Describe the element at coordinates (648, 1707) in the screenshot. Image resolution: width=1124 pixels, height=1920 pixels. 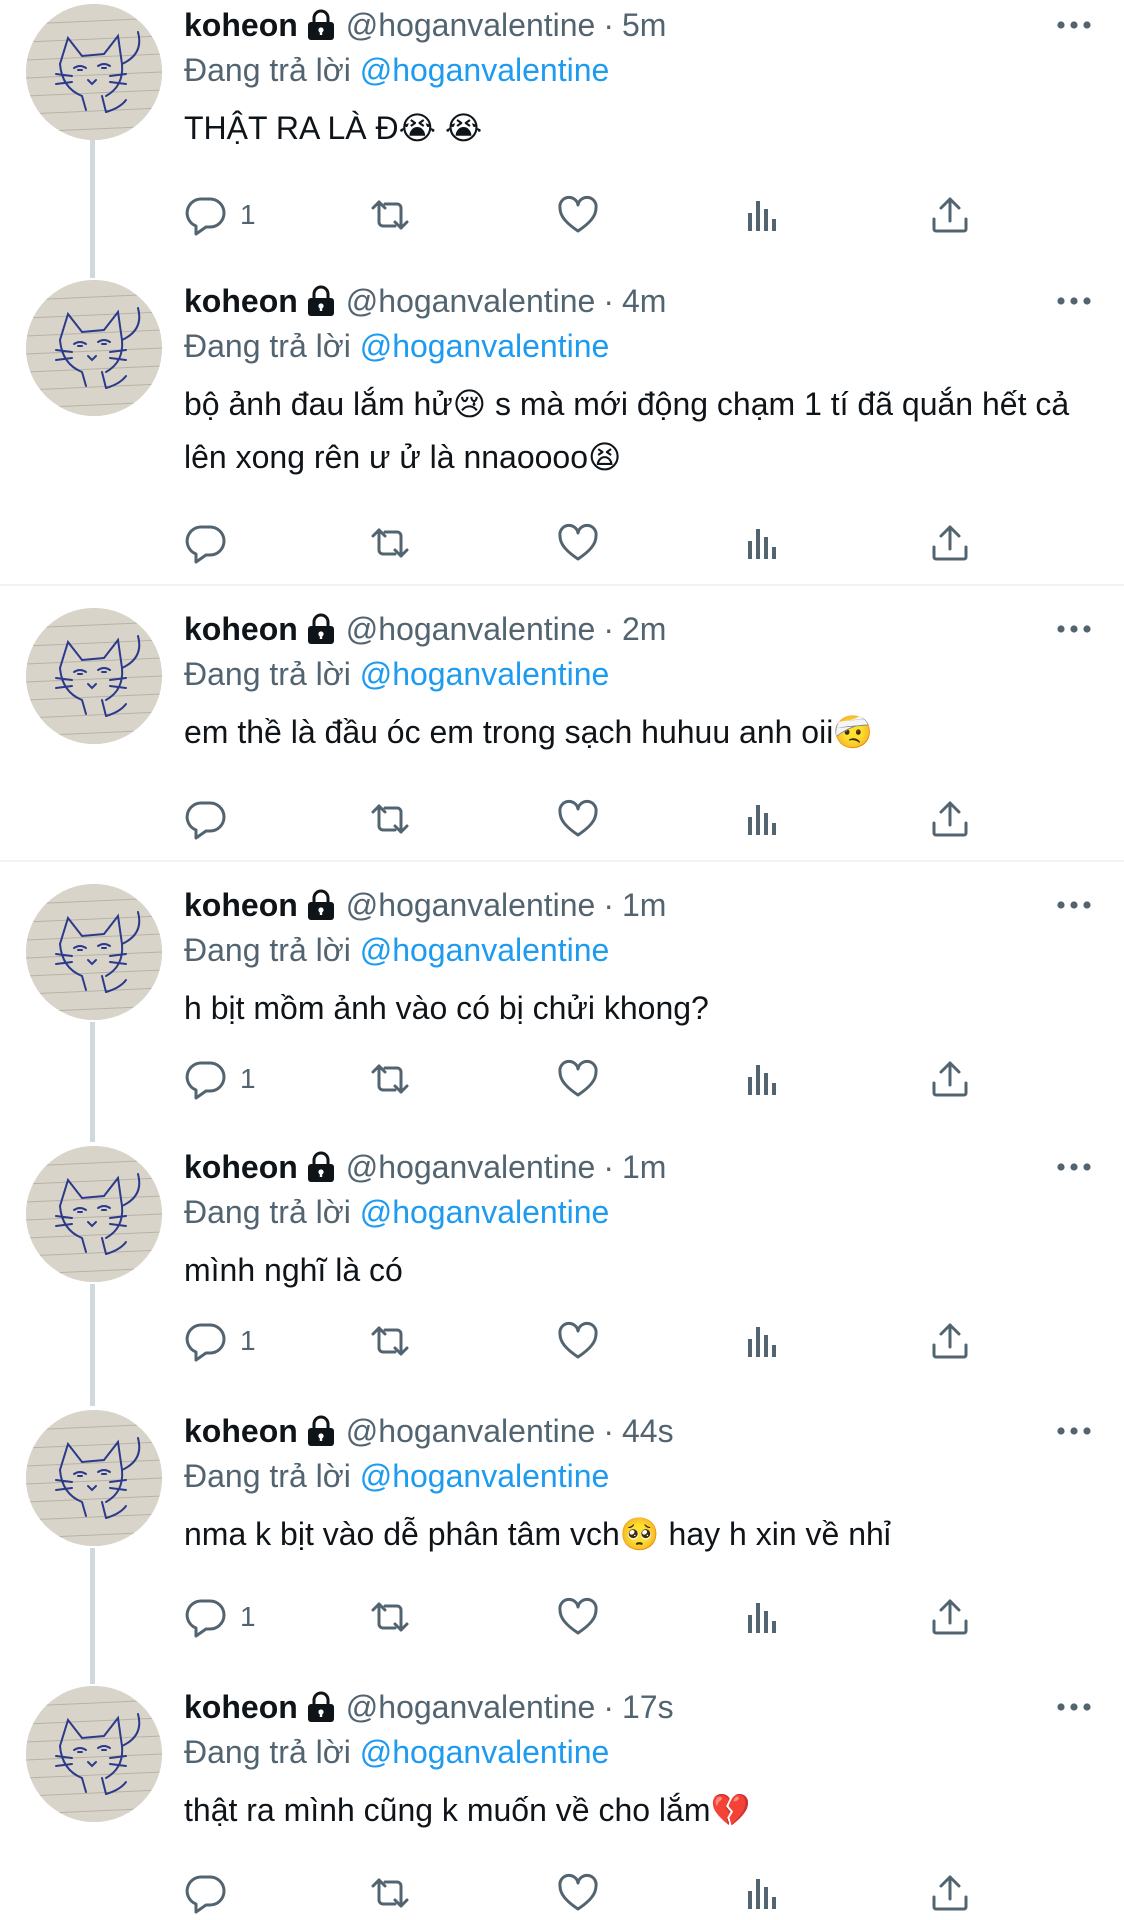
I see `tweet-time: 17s` at that location.